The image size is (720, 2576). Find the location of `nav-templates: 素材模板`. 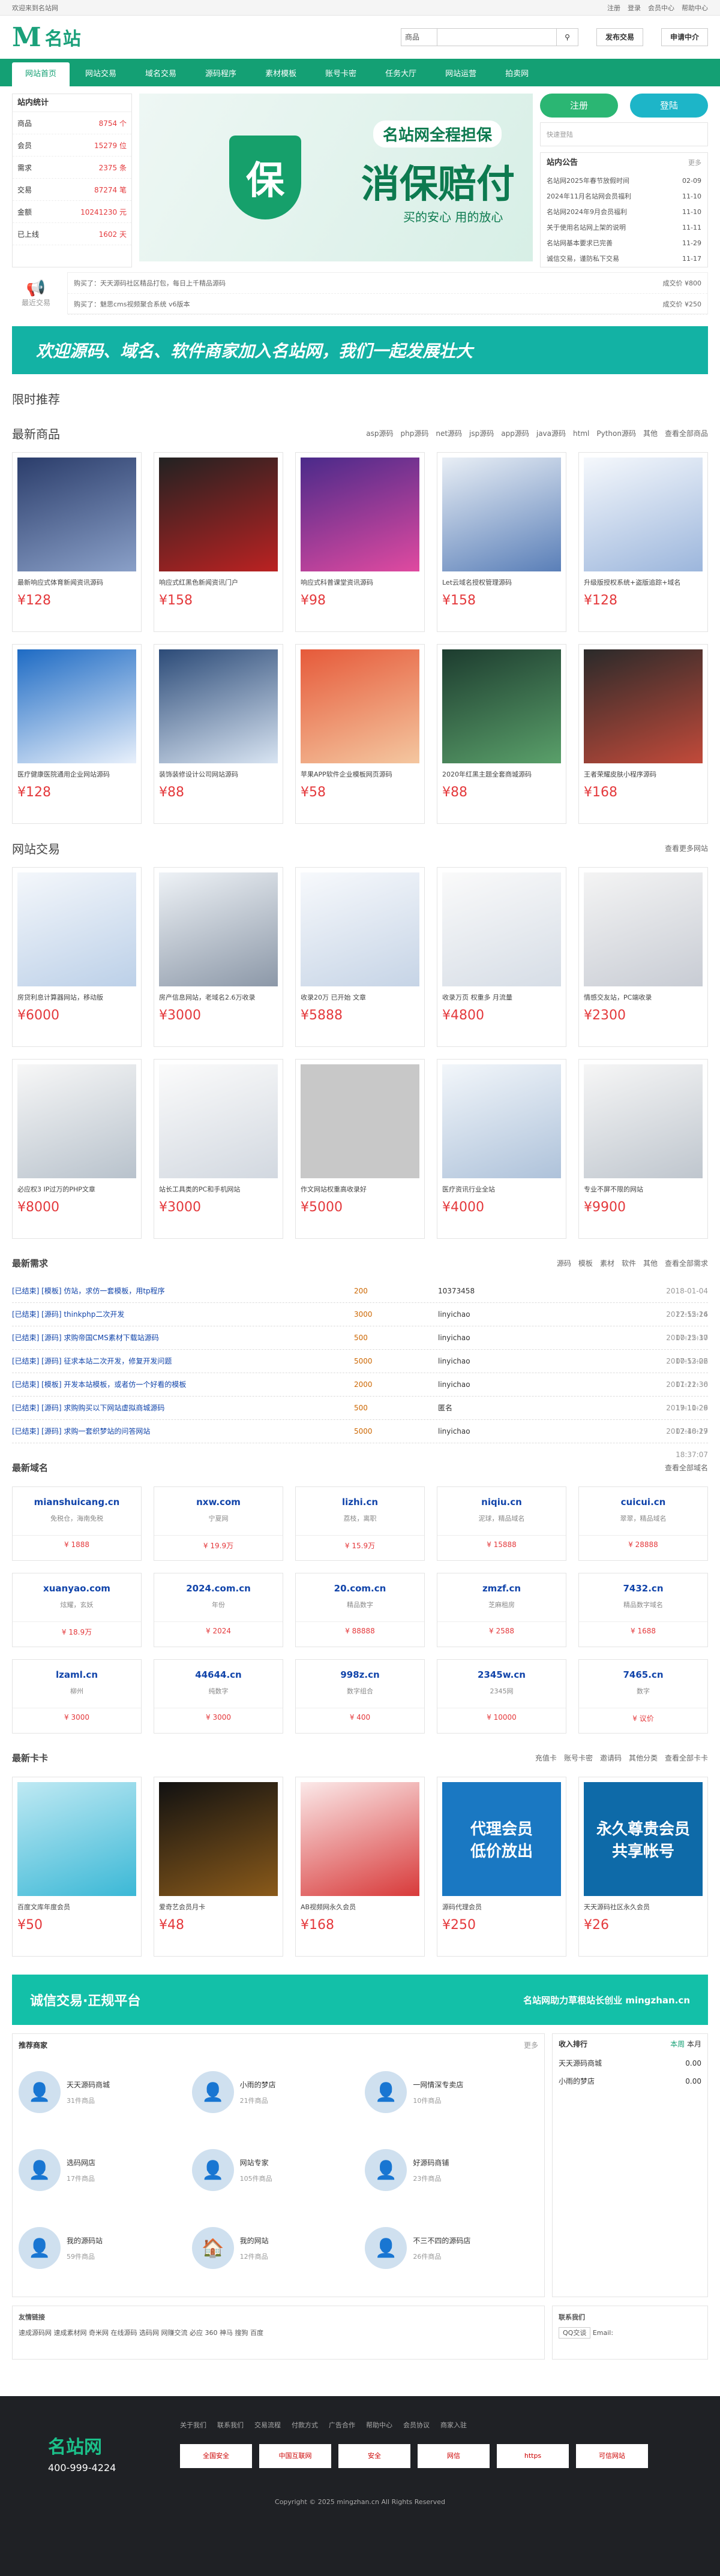

nav-templates: 素材模板 is located at coordinates (281, 74).